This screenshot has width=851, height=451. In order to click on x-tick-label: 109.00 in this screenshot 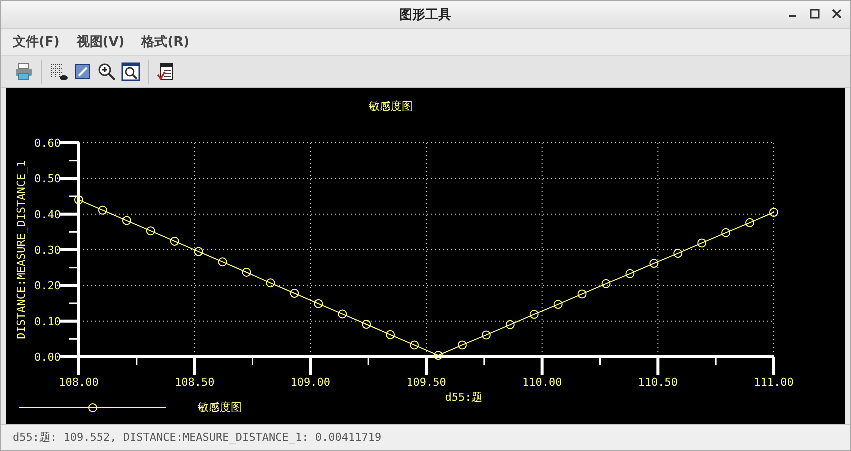, I will do `click(310, 382)`.